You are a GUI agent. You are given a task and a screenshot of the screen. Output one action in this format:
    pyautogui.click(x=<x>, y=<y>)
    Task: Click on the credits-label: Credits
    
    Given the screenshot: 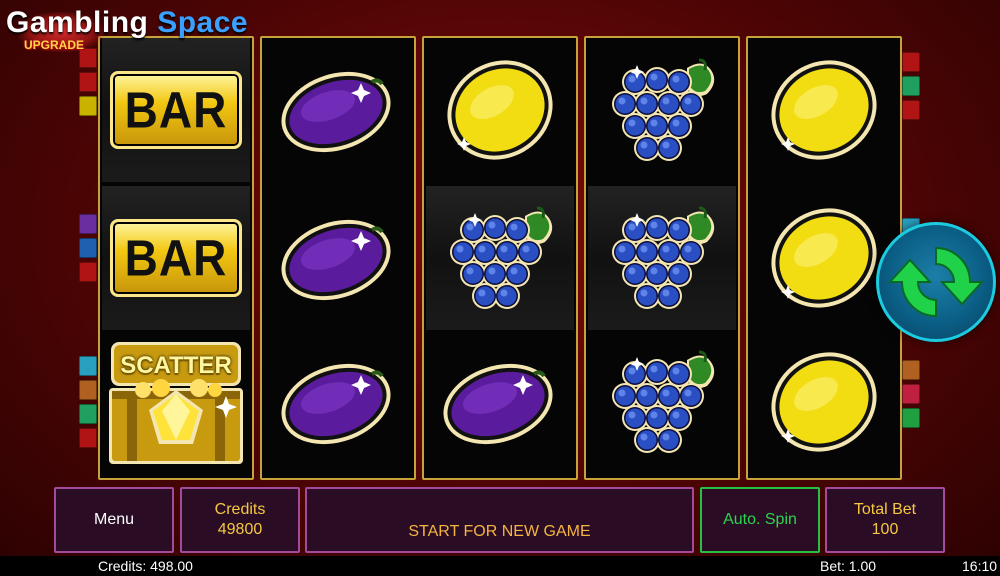 What is the action you would take?
    pyautogui.click(x=240, y=509)
    